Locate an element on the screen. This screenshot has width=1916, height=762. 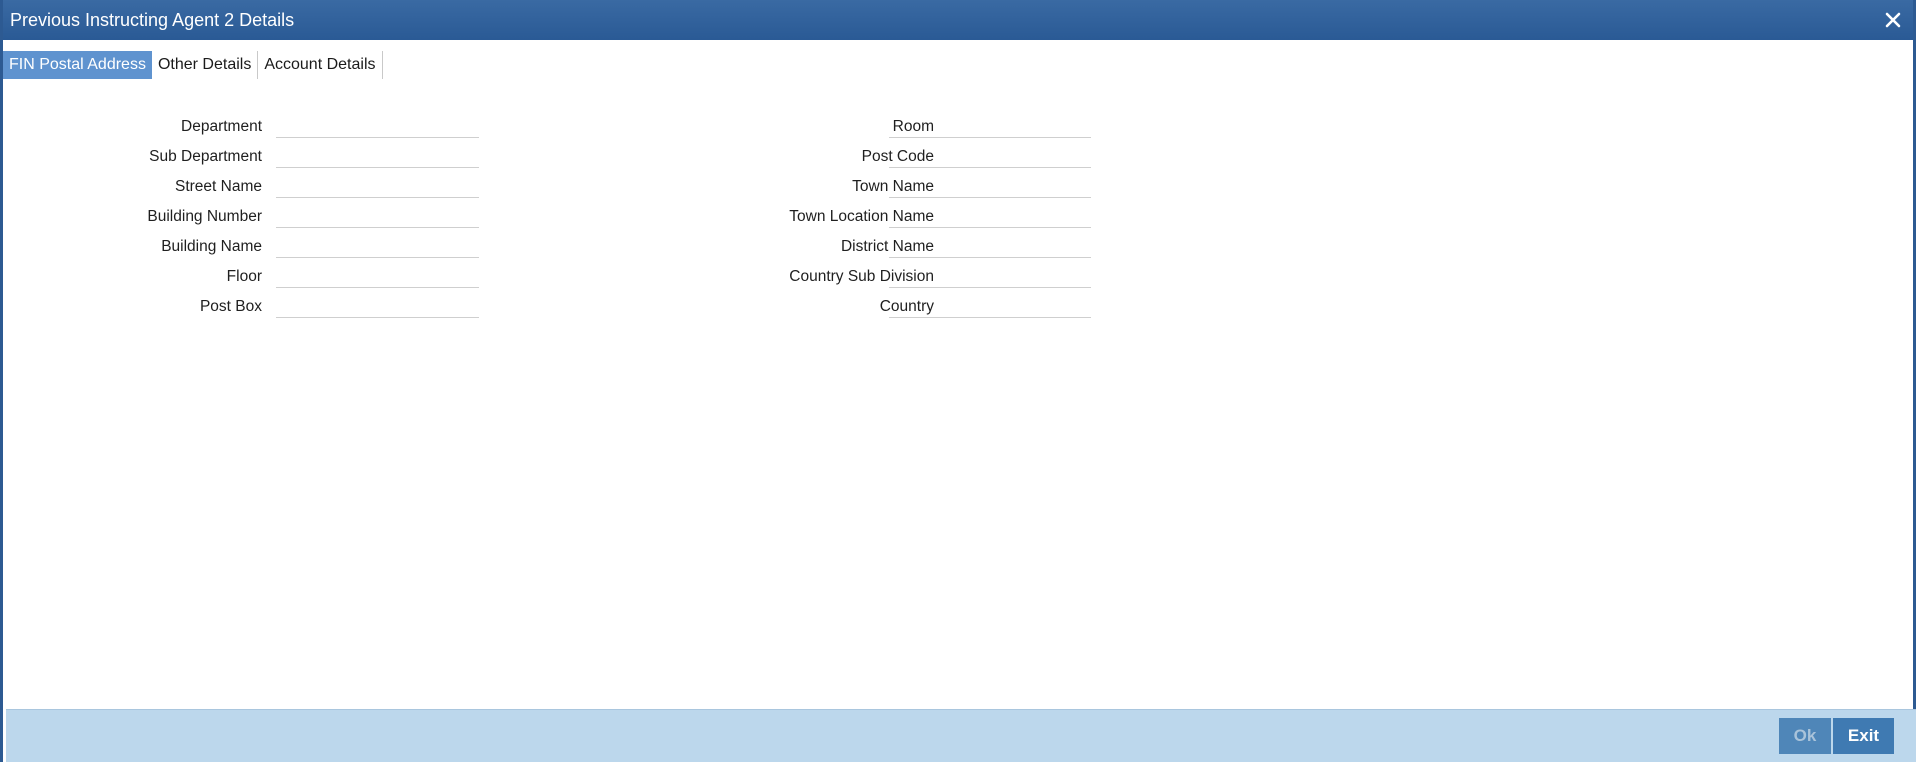
title-bar: Previous Instructing Agent 2 Details is located at coordinates (958, 20).